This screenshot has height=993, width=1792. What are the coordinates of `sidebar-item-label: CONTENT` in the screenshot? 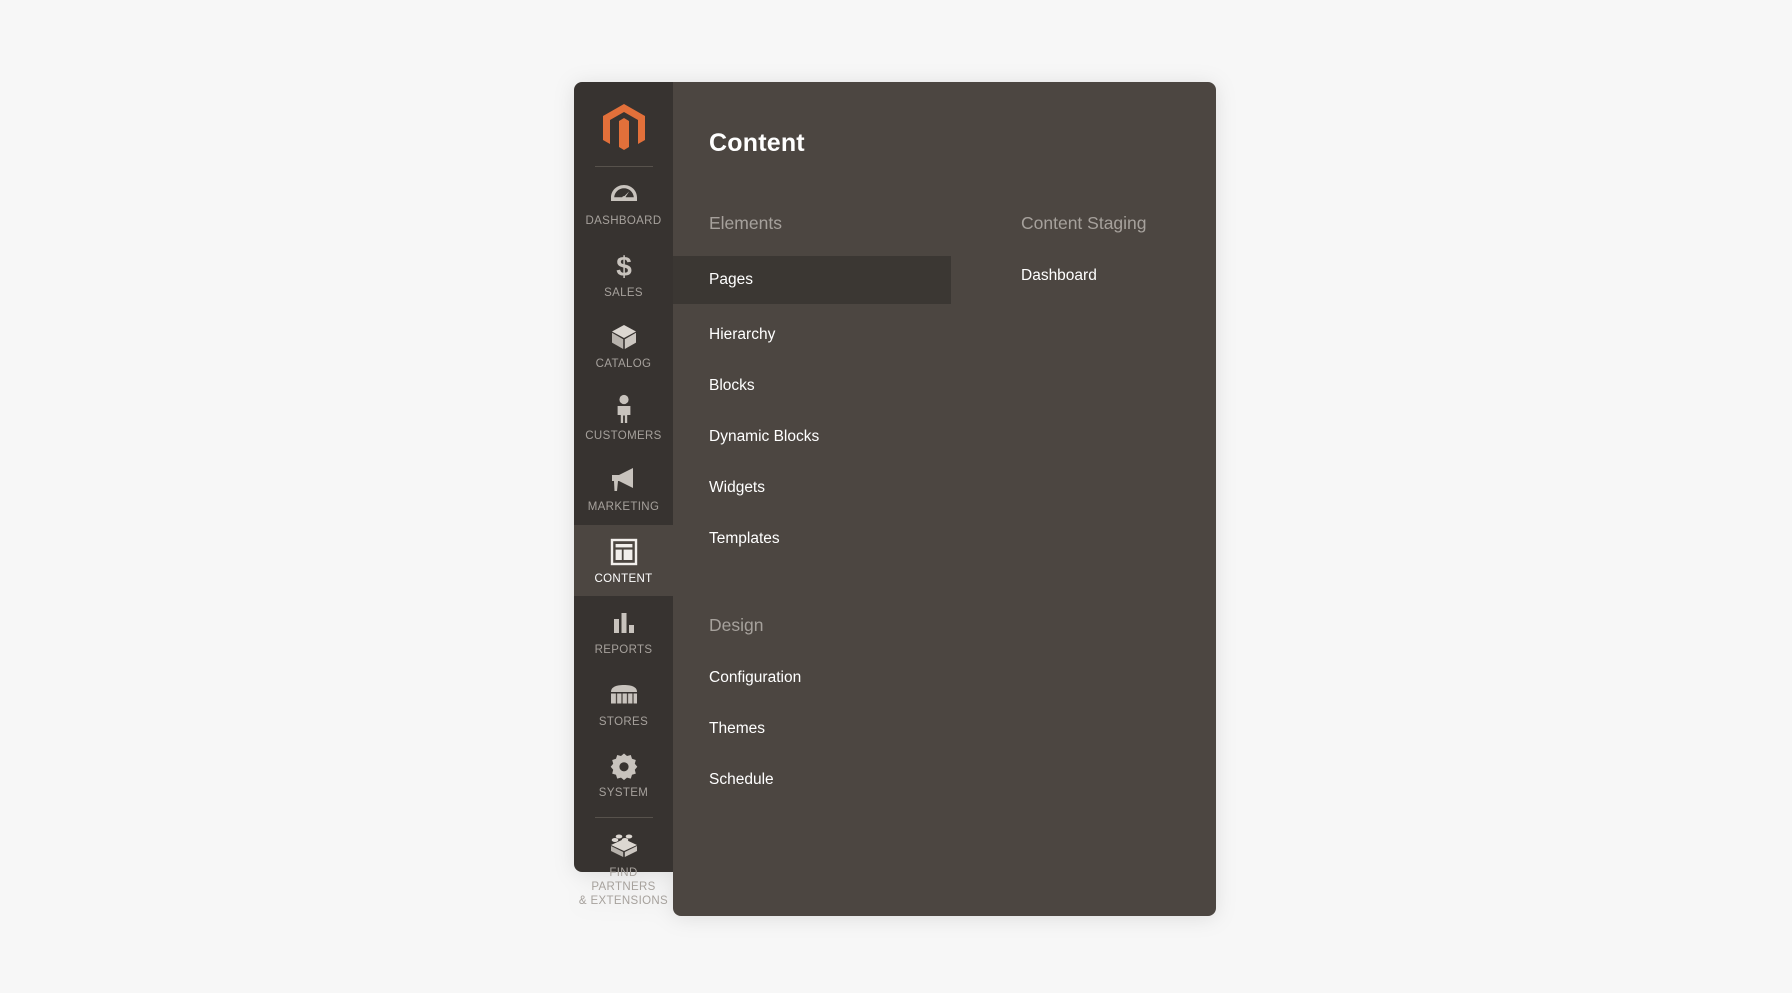 It's located at (623, 578).